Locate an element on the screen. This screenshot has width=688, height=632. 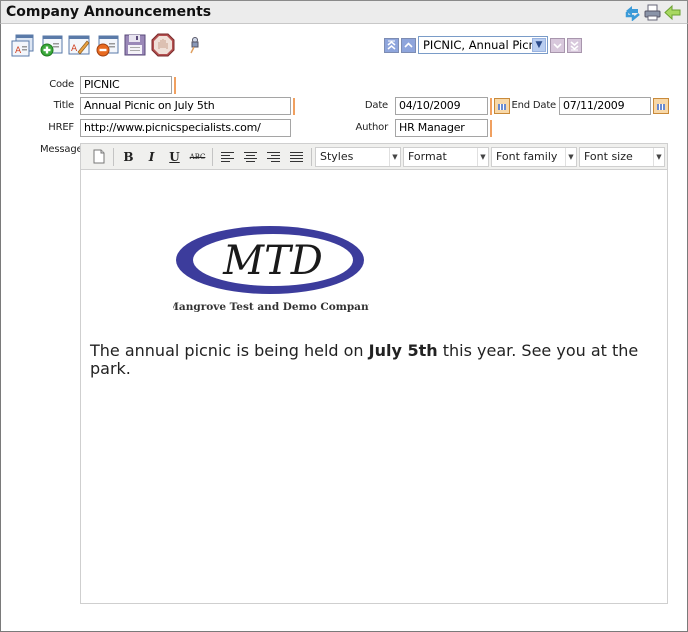
first-record-icon is located at coordinates (391, 45).